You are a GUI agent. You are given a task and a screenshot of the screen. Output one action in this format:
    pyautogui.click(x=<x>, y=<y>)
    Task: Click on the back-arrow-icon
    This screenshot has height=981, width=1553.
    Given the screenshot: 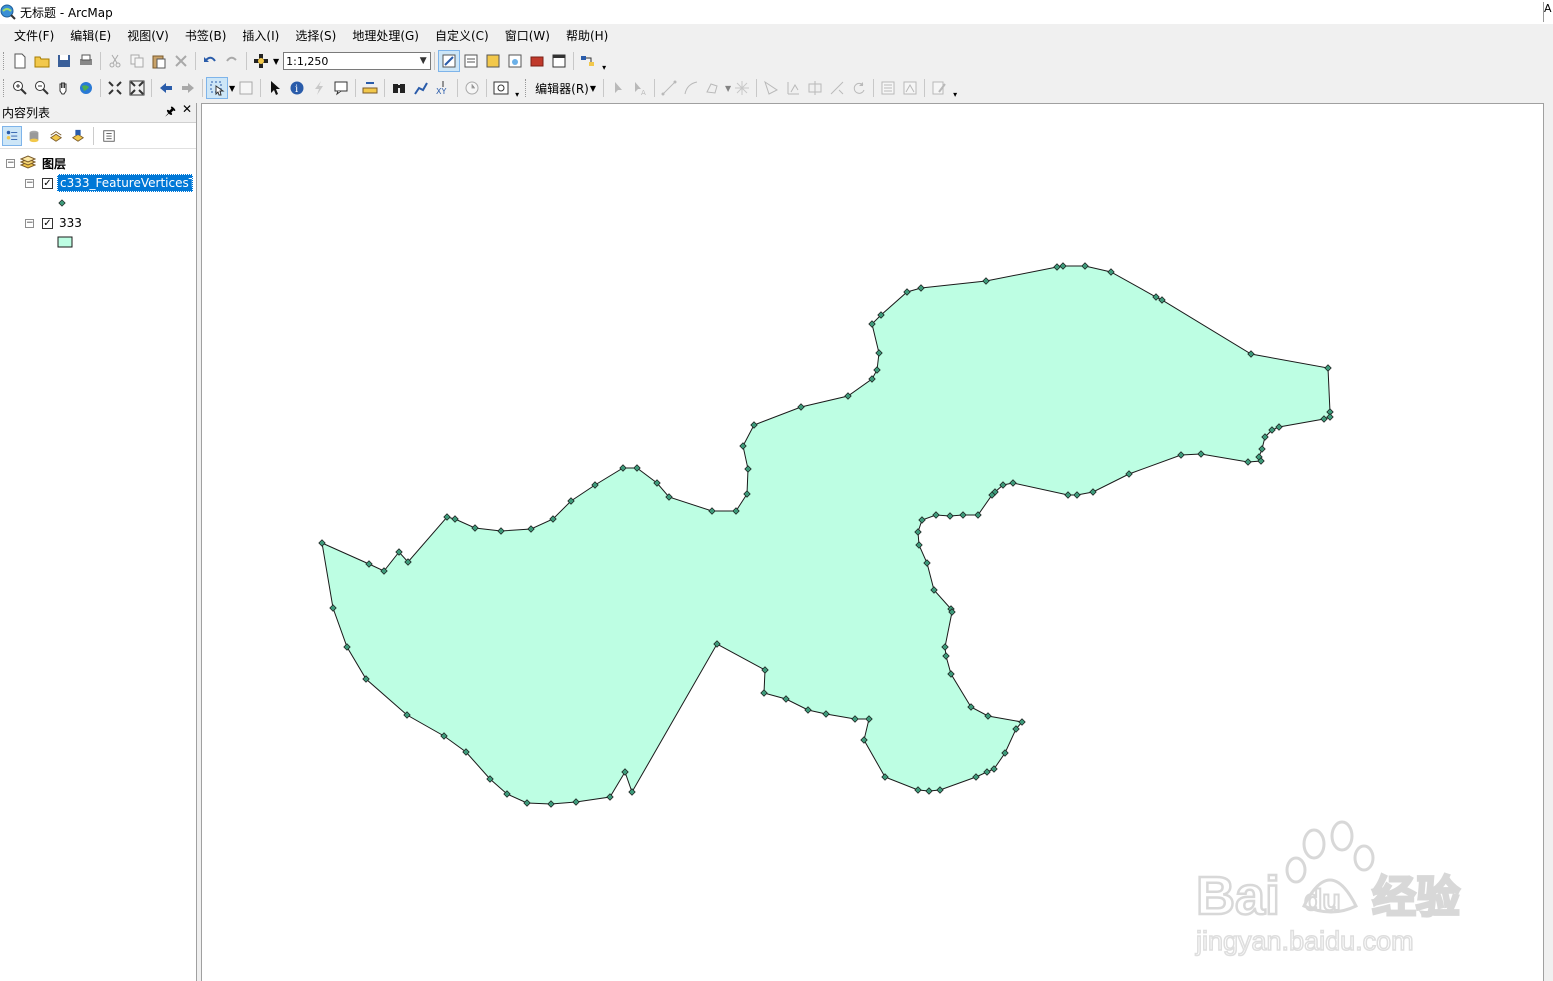 What is the action you would take?
    pyautogui.click(x=166, y=88)
    